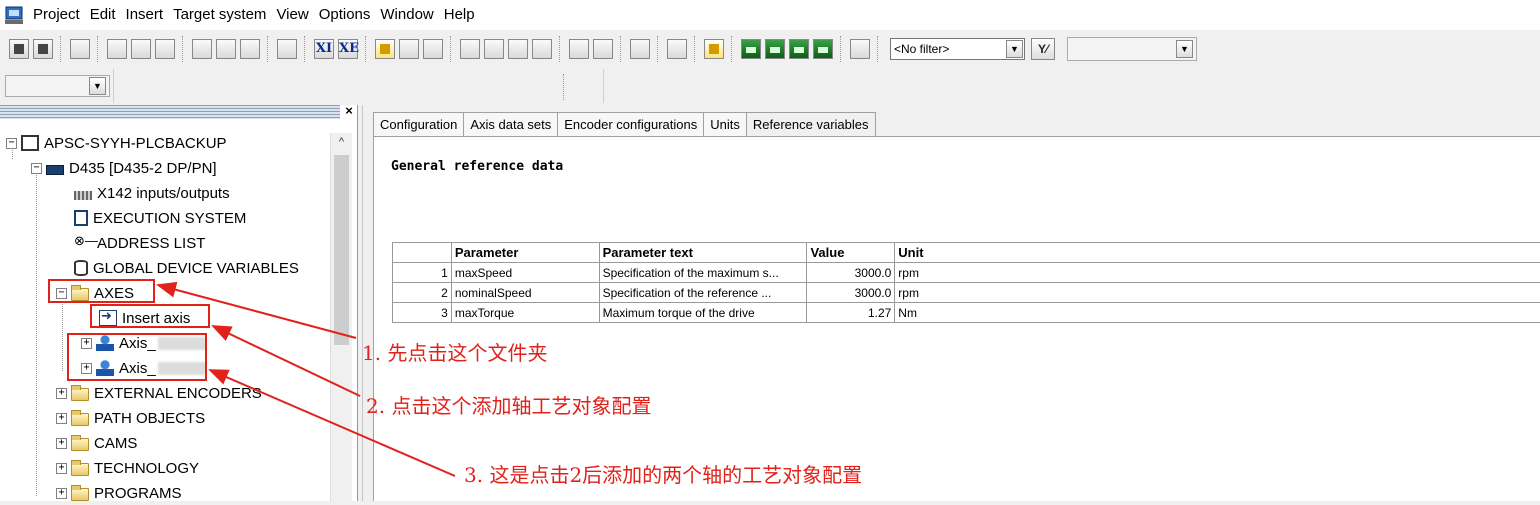 The width and height of the screenshot is (1540, 505). Describe the element at coordinates (677, 49) in the screenshot. I see `configuration-icon` at that location.